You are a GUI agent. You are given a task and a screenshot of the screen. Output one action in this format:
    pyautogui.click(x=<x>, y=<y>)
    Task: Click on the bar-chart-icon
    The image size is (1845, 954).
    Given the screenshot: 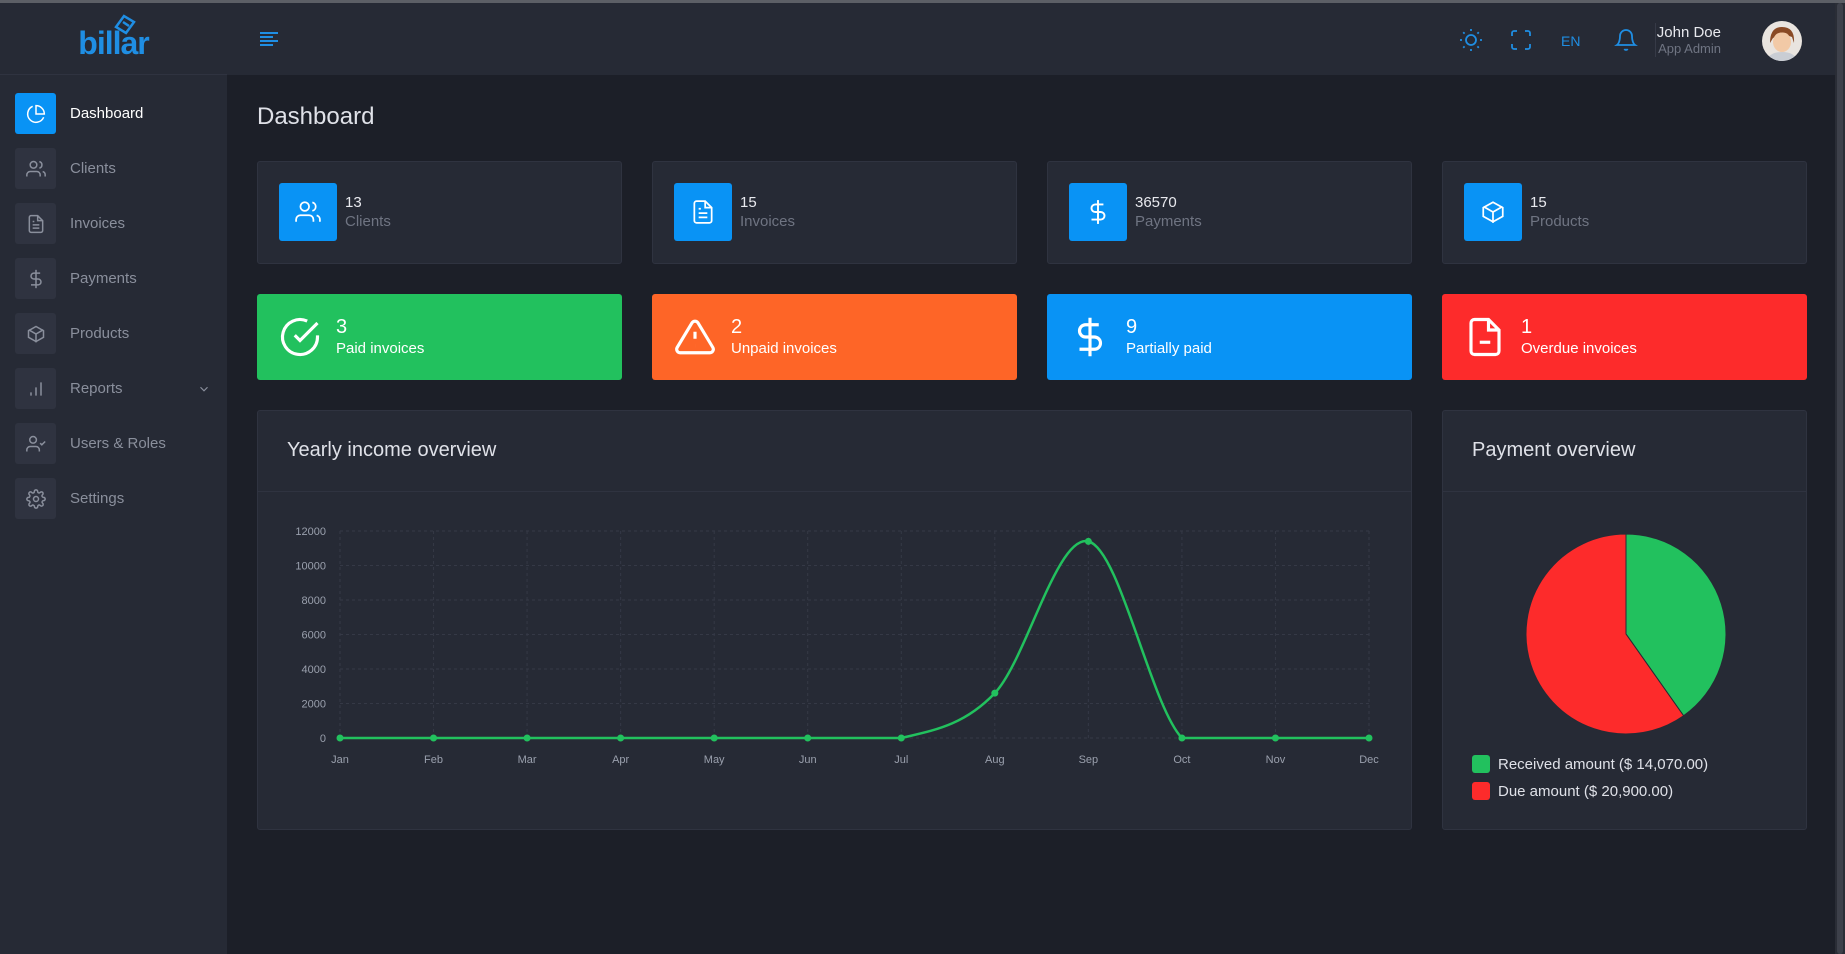 What is the action you would take?
    pyautogui.click(x=35, y=388)
    